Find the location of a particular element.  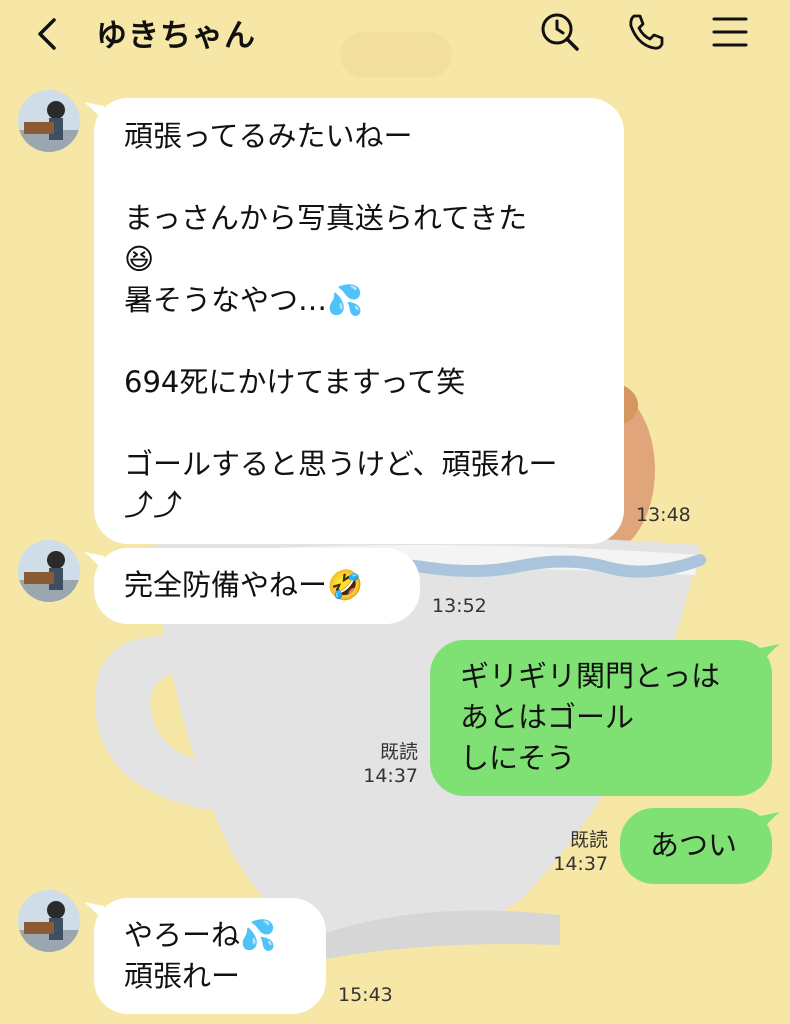

message-bubble: 完全防備やねー🤣 is located at coordinates (257, 586).